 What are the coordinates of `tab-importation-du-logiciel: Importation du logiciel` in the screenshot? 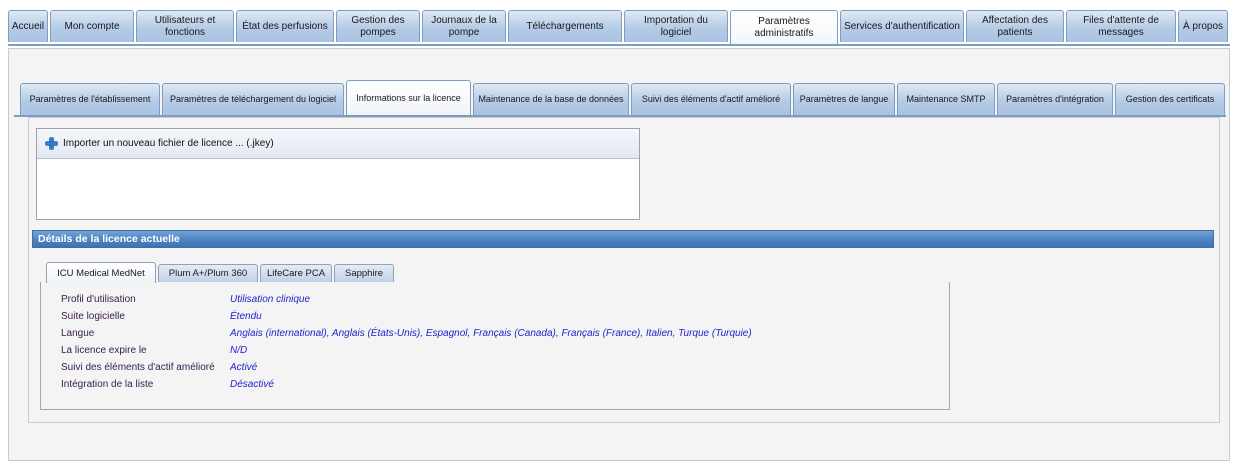 It's located at (676, 26).